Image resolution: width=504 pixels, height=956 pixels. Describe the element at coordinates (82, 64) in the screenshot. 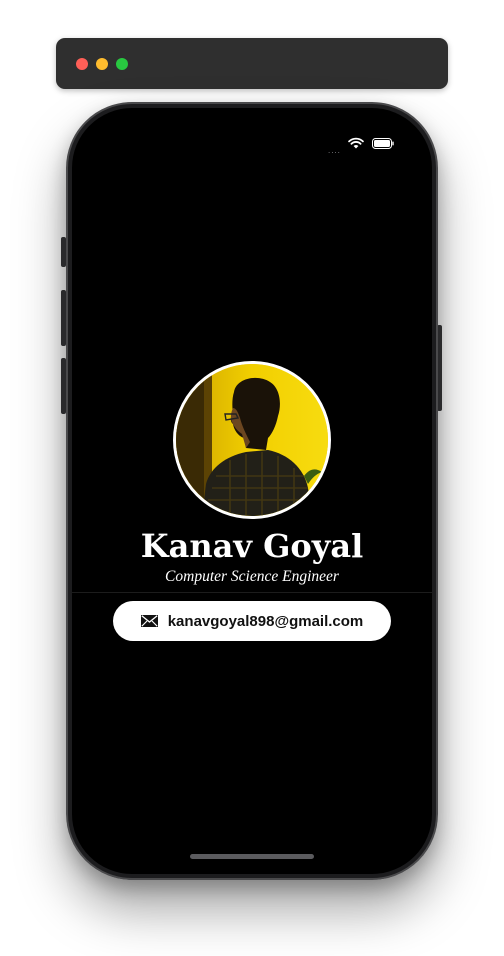

I see `close-window-button` at that location.